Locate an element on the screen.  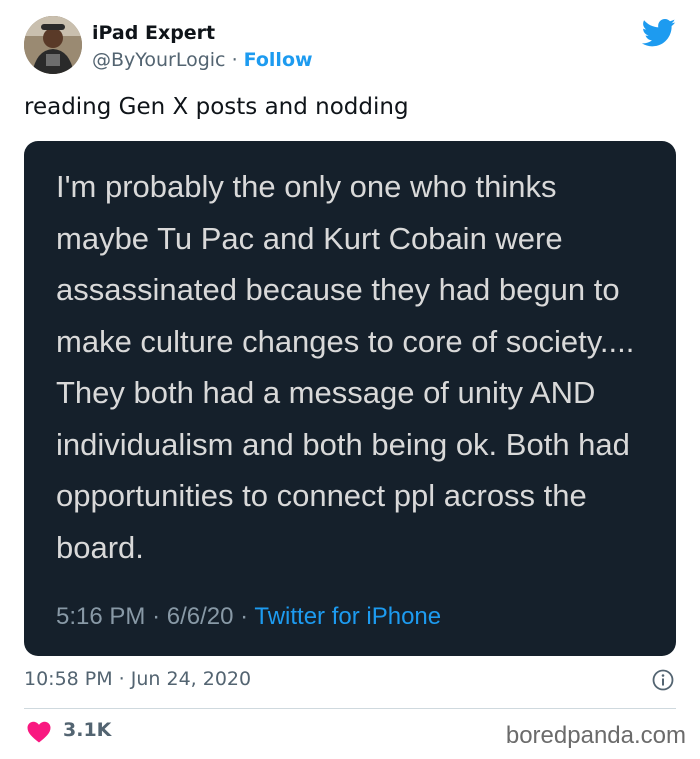
like-count: 3.1K is located at coordinates (87, 730).